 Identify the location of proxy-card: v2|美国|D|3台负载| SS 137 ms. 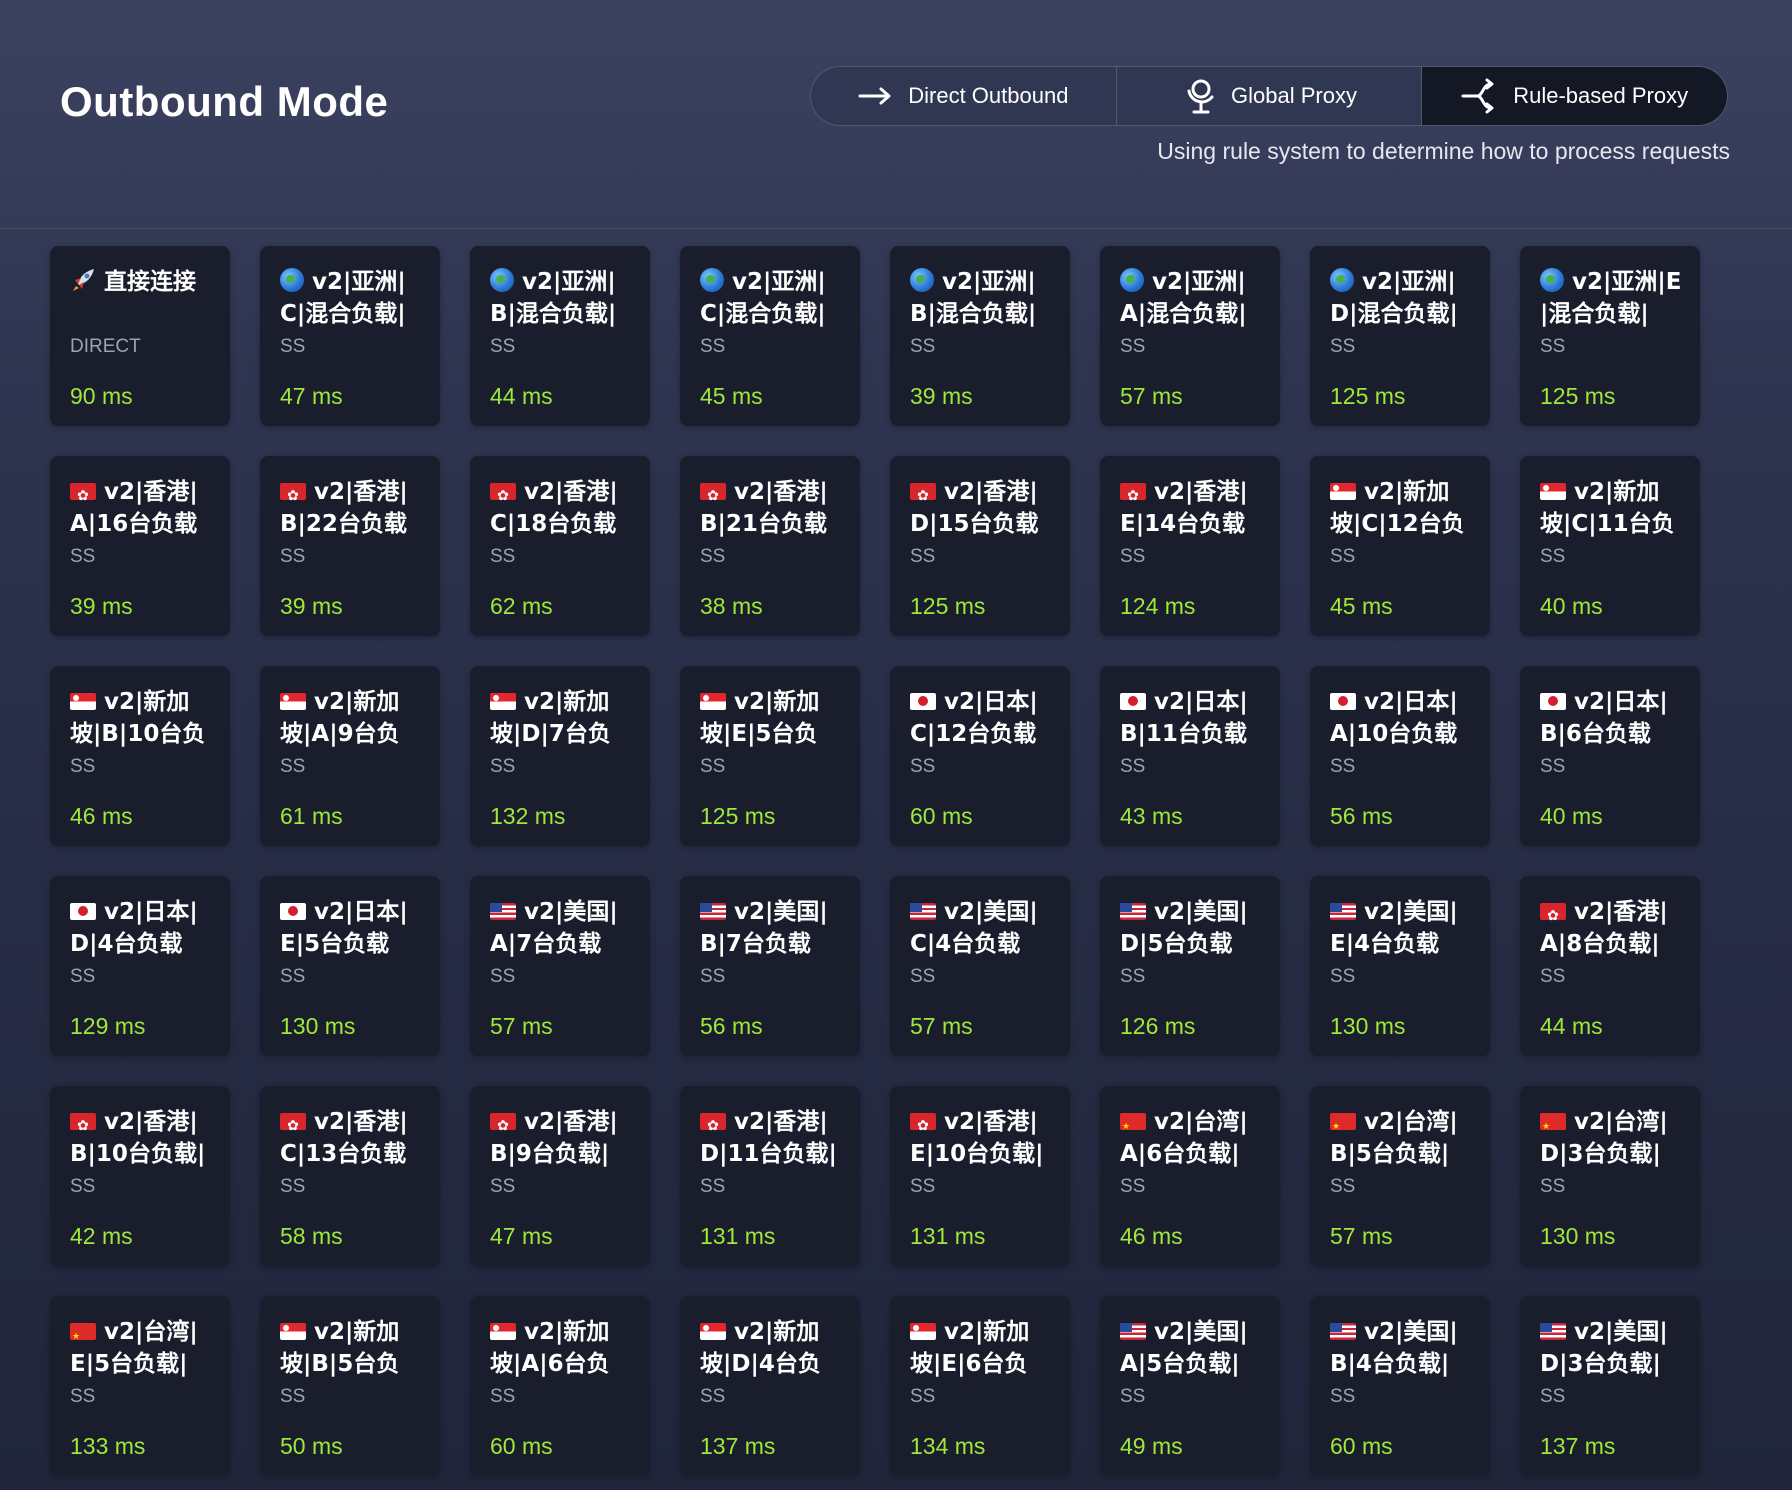
(1610, 1386).